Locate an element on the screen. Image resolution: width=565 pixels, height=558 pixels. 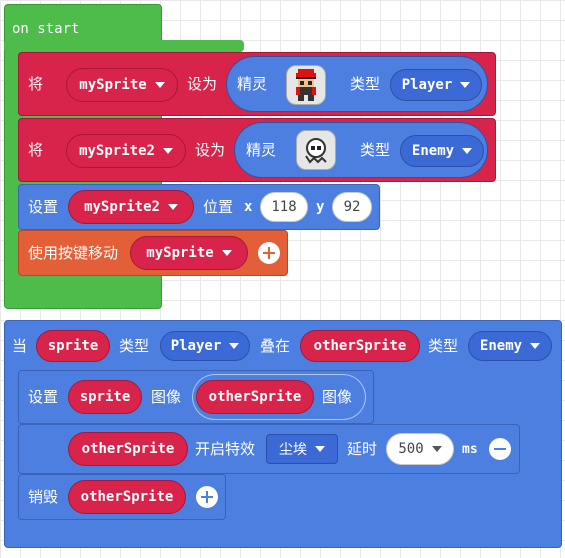
on-start-block-tab is located at coordinates (124, 46).